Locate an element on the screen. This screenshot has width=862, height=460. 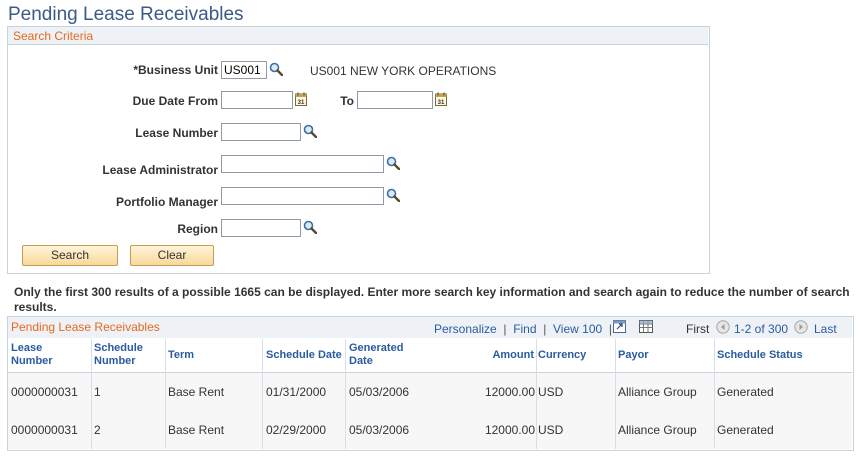
view-100-link: View 100 is located at coordinates (577, 329).